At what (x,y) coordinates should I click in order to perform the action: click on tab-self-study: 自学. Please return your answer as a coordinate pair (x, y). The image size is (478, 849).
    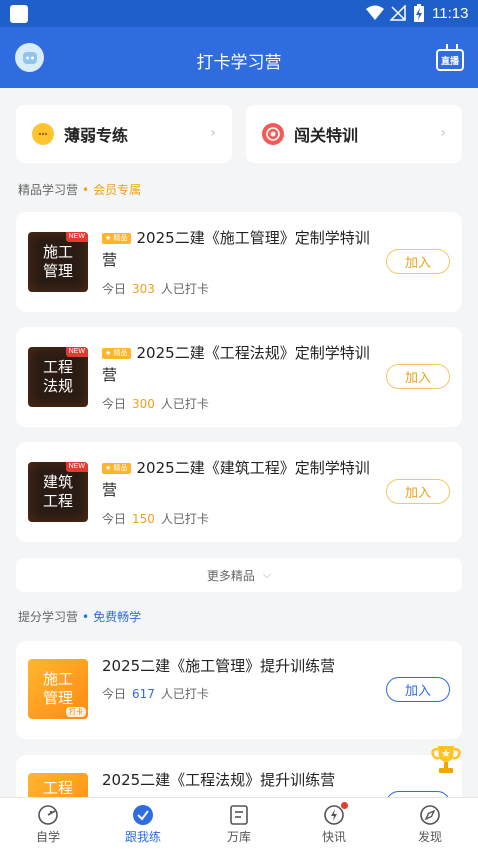
    Looking at the image, I should click on (48, 824).